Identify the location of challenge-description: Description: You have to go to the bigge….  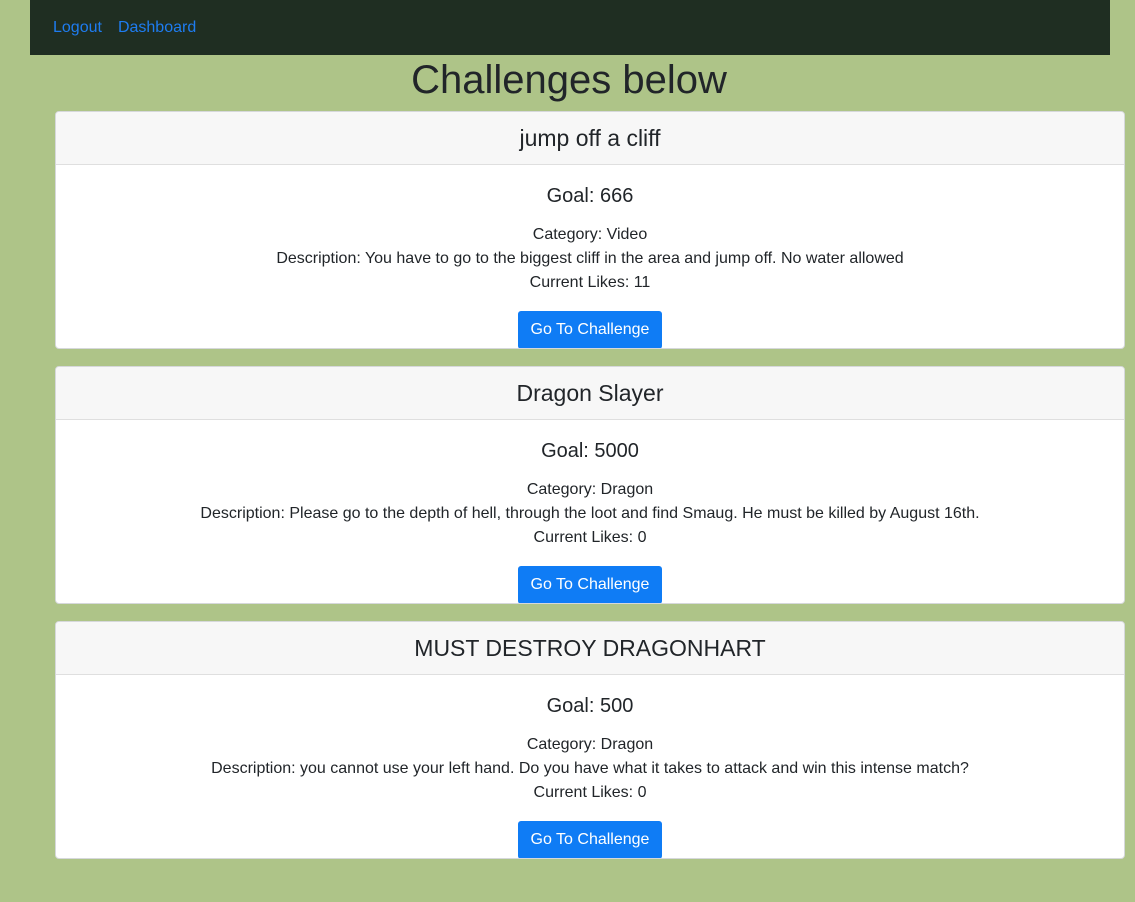
(590, 258).